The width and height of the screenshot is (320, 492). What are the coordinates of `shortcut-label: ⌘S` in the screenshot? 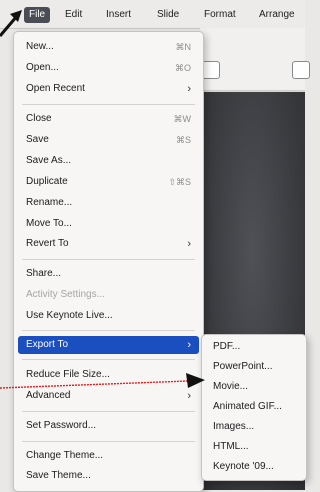 It's located at (183, 140).